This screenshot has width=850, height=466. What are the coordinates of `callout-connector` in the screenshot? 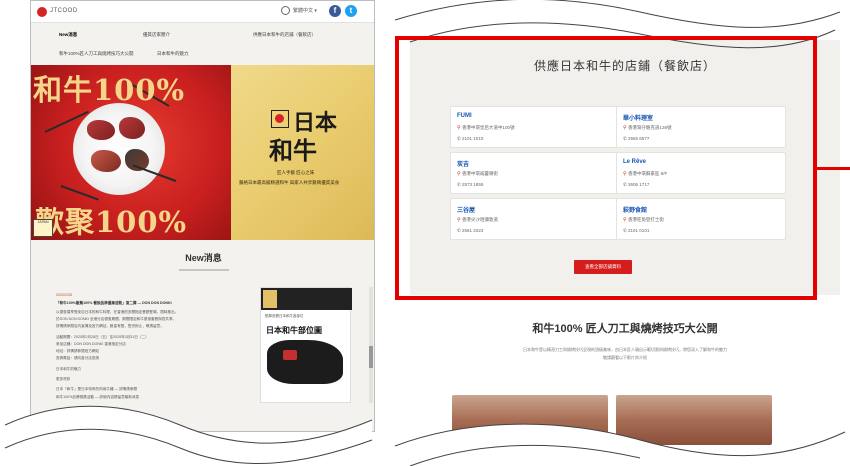 It's located at (833, 168).